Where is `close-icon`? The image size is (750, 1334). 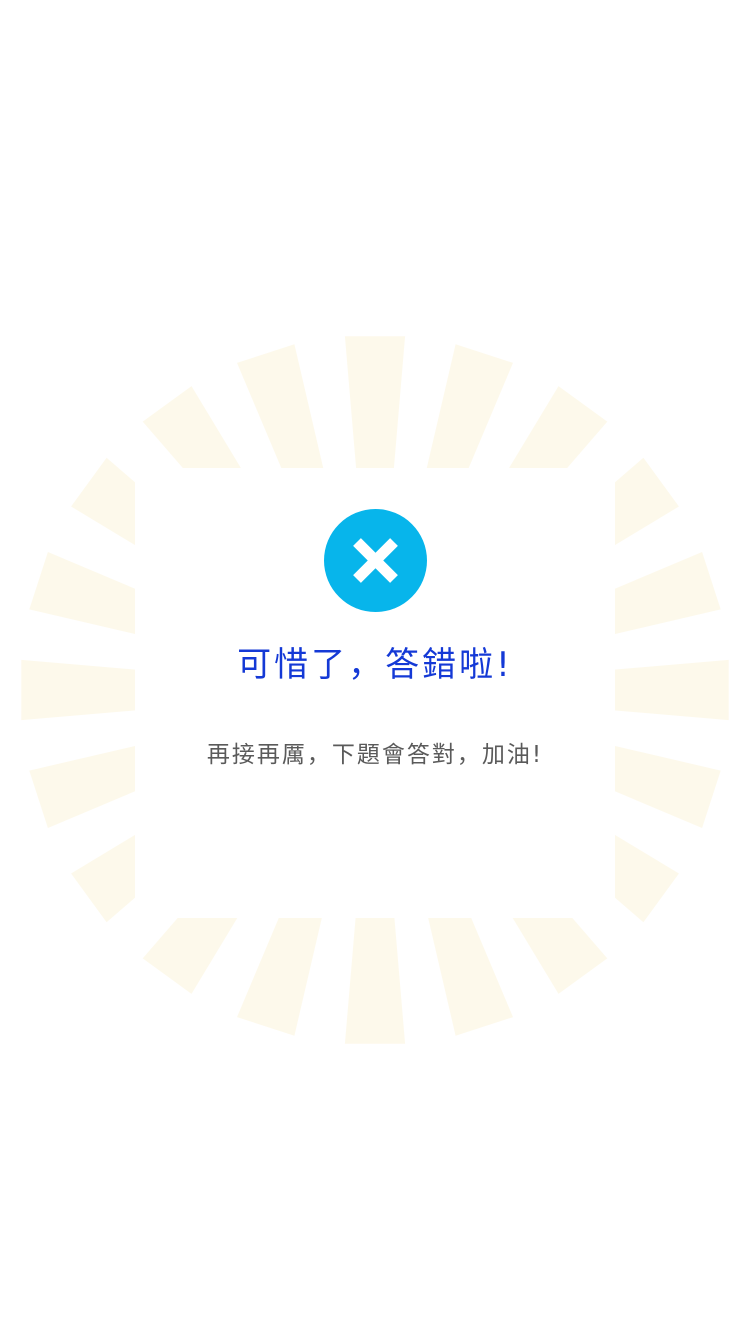
close-icon is located at coordinates (375, 560).